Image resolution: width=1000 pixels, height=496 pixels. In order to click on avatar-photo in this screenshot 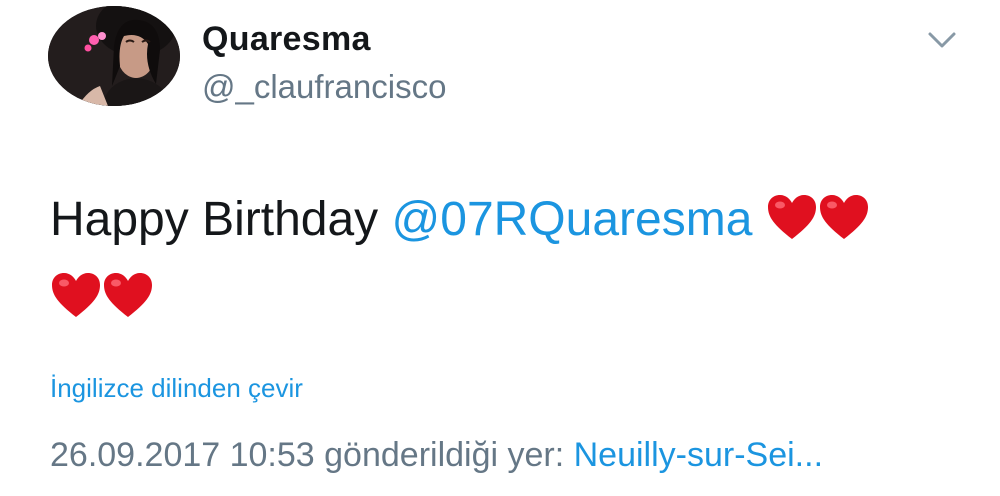, I will do `click(114, 56)`.